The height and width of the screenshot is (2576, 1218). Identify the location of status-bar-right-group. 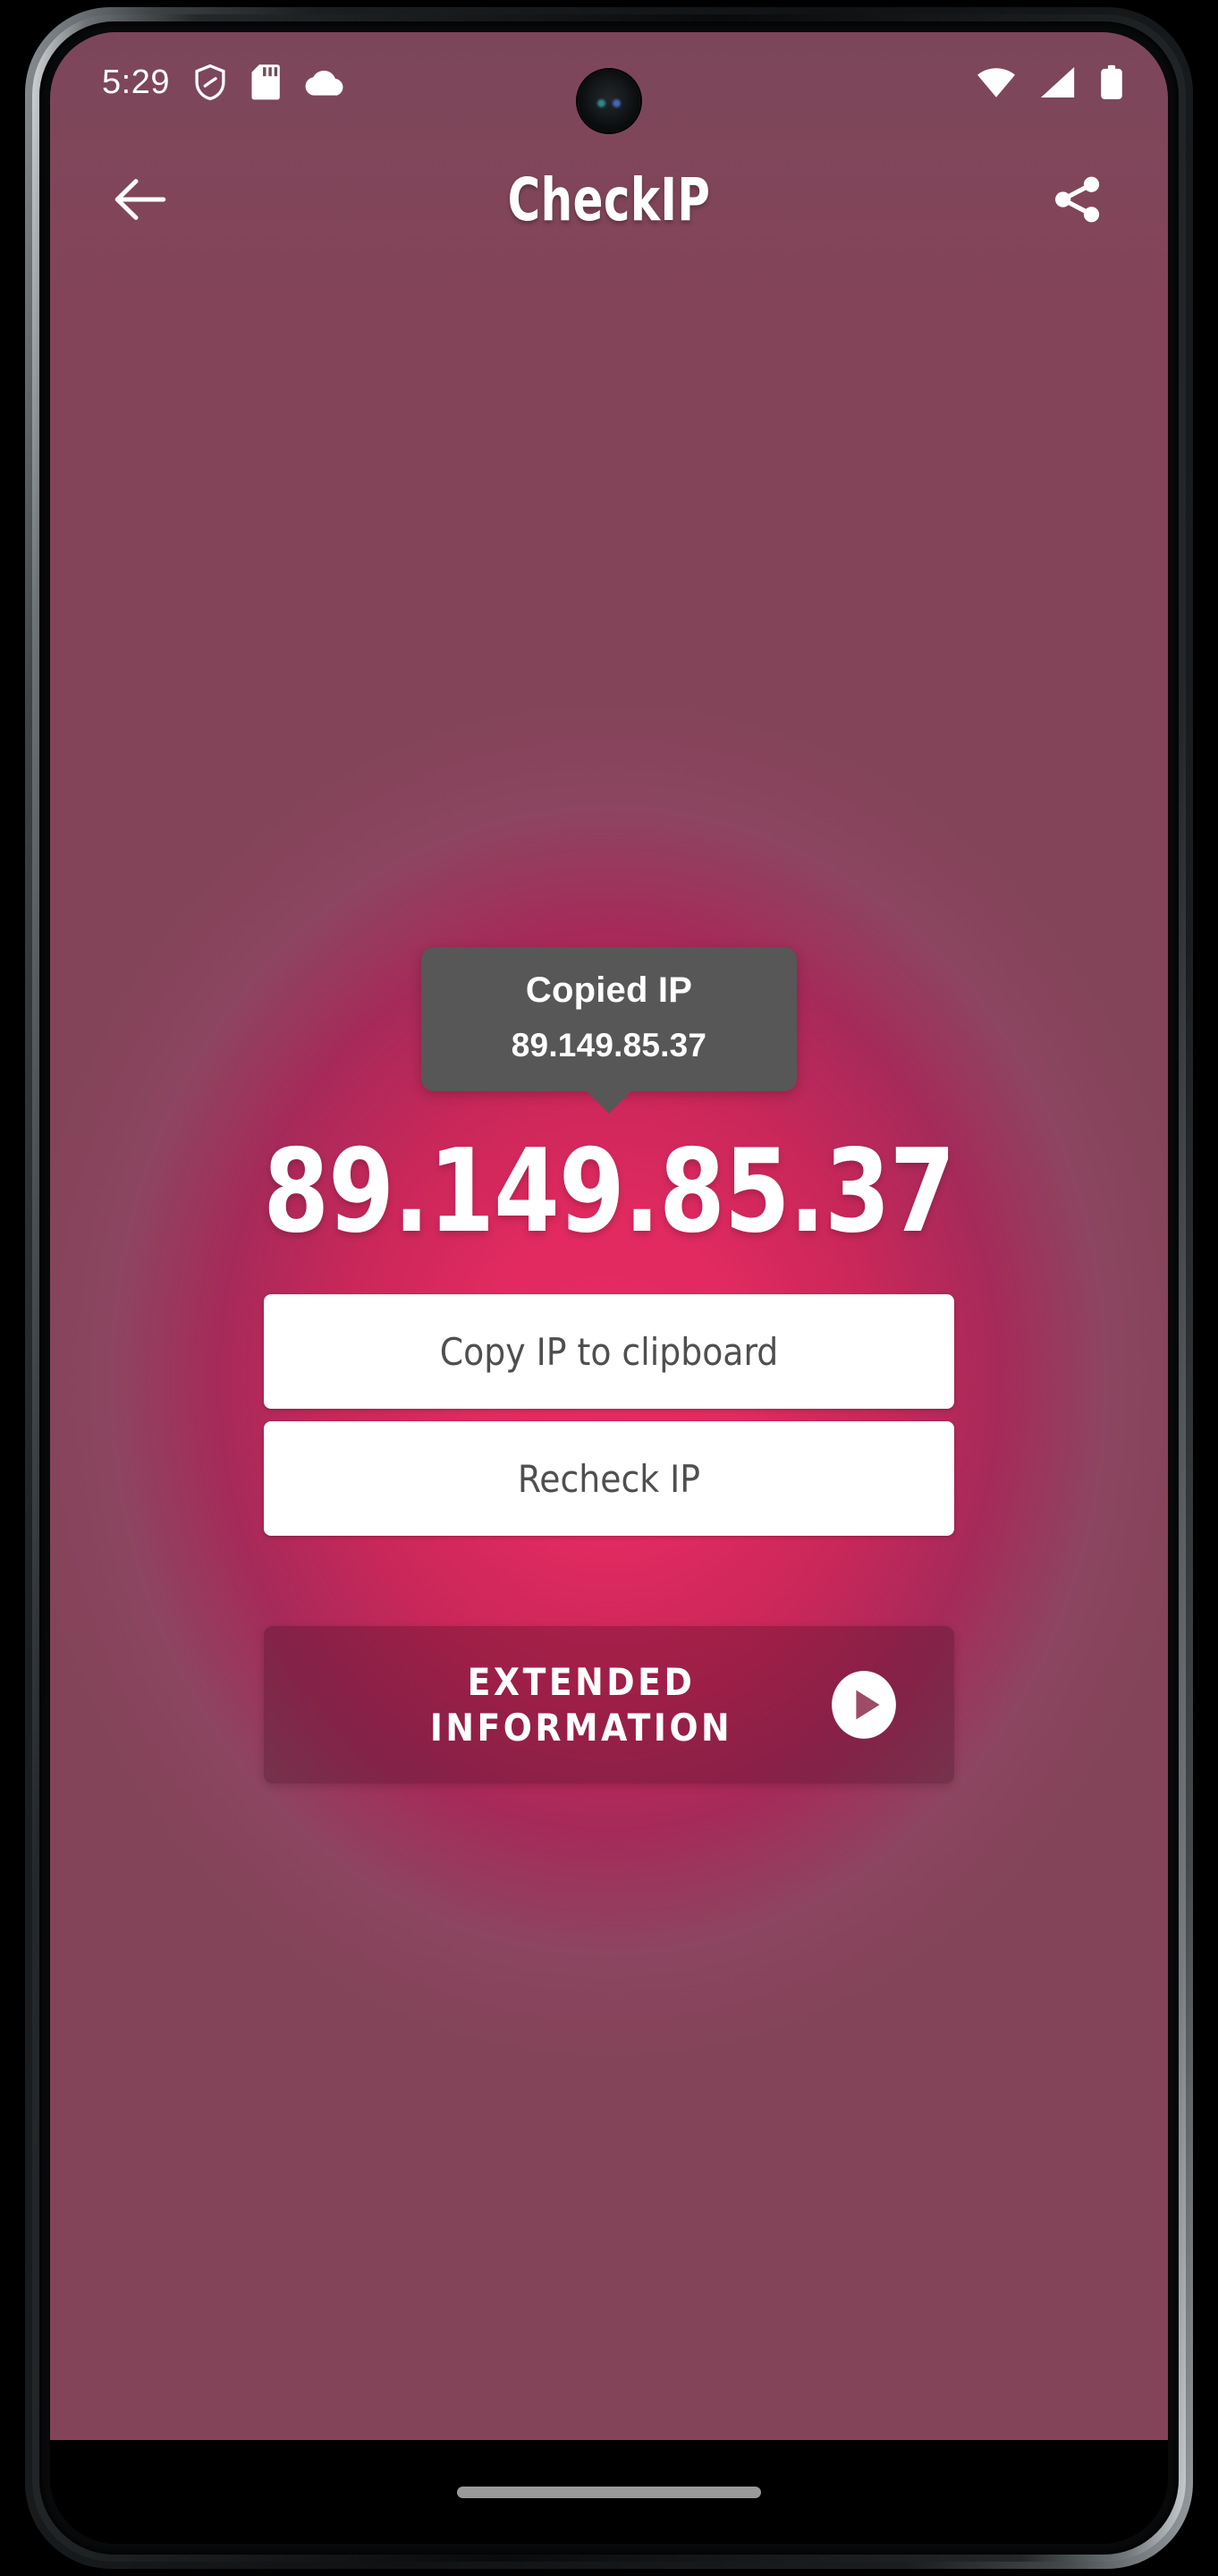
(1050, 82).